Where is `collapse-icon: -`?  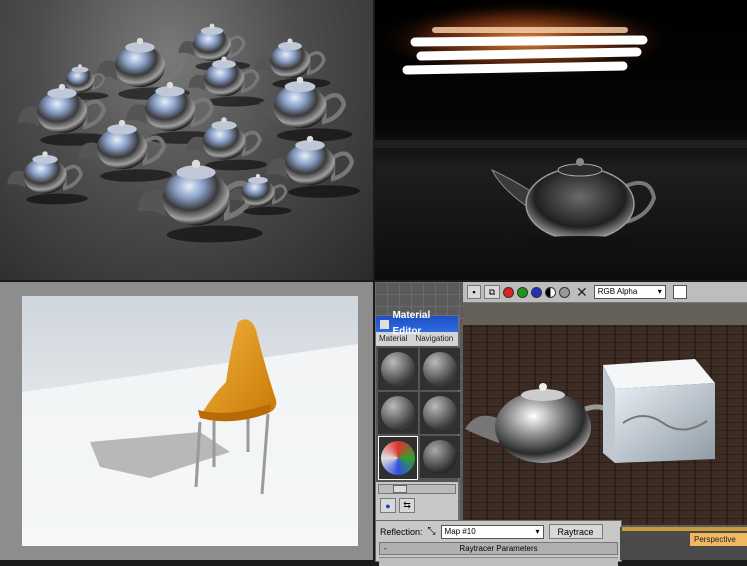 collapse-icon: - is located at coordinates (385, 548).